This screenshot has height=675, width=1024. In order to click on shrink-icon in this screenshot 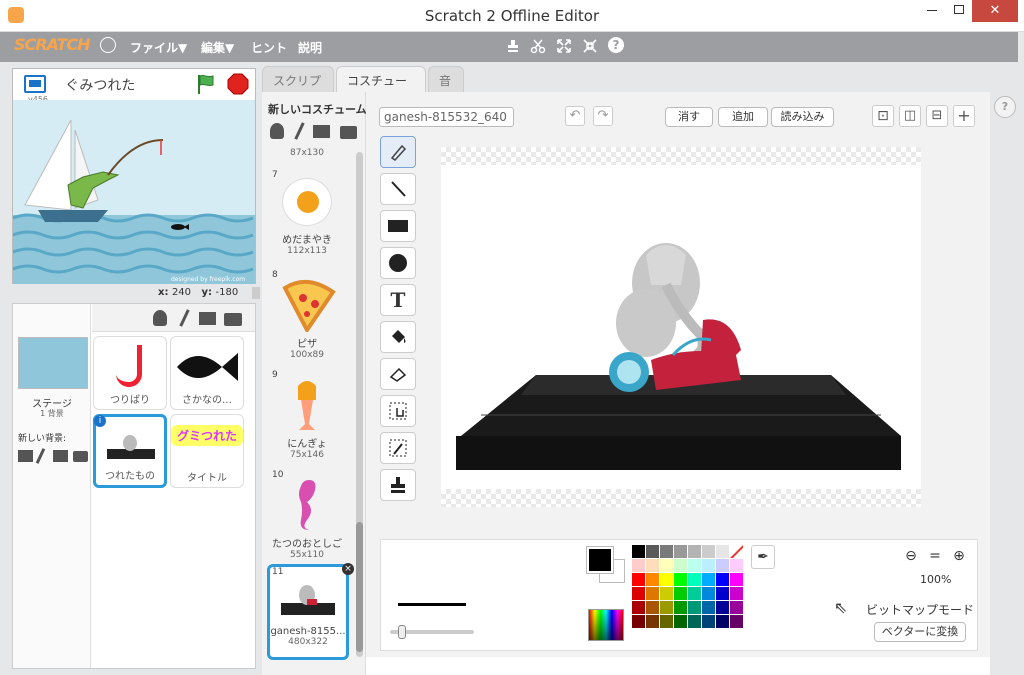, I will do `click(590, 46)`.